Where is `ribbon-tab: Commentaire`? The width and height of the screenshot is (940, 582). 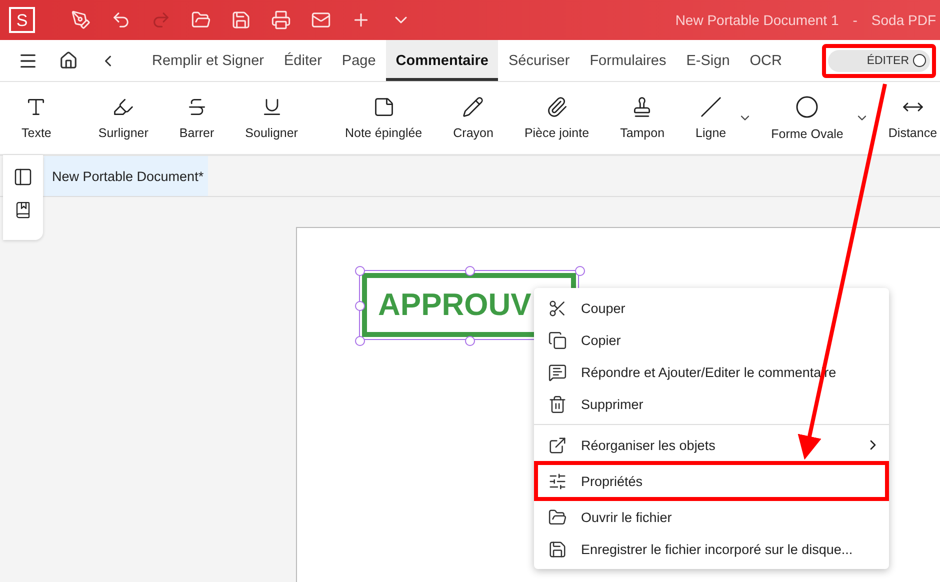 ribbon-tab: Commentaire is located at coordinates (442, 60).